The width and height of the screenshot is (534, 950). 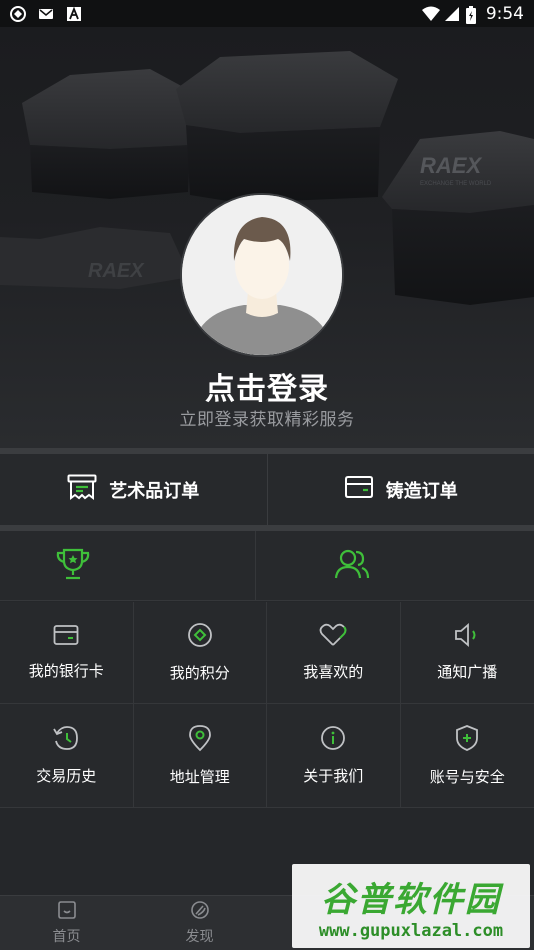 What do you see at coordinates (267, 420) in the screenshot?
I see `login-subtitle: 立即登录获取精彩服务` at bounding box center [267, 420].